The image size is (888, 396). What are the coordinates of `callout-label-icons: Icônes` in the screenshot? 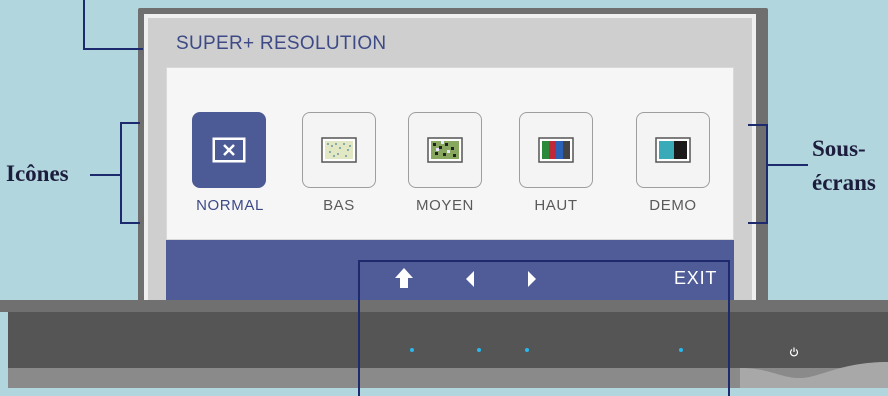 It's located at (37, 173).